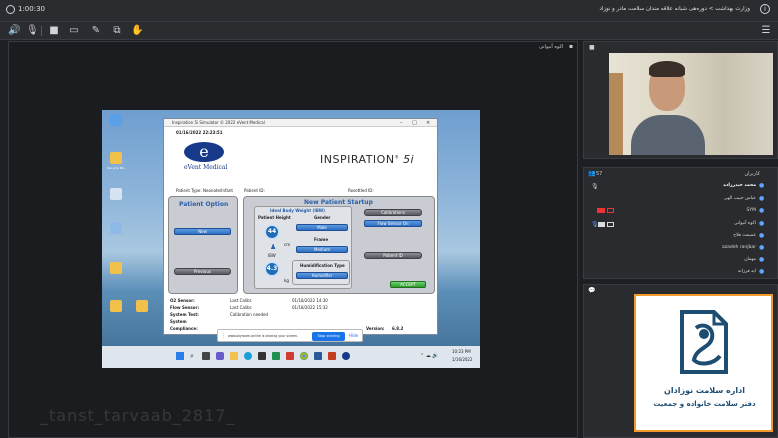 This screenshot has width=778, height=438. What do you see at coordinates (739, 198) in the screenshot?
I see `attendee-name: عباس حبیب الهی` at bounding box center [739, 198].